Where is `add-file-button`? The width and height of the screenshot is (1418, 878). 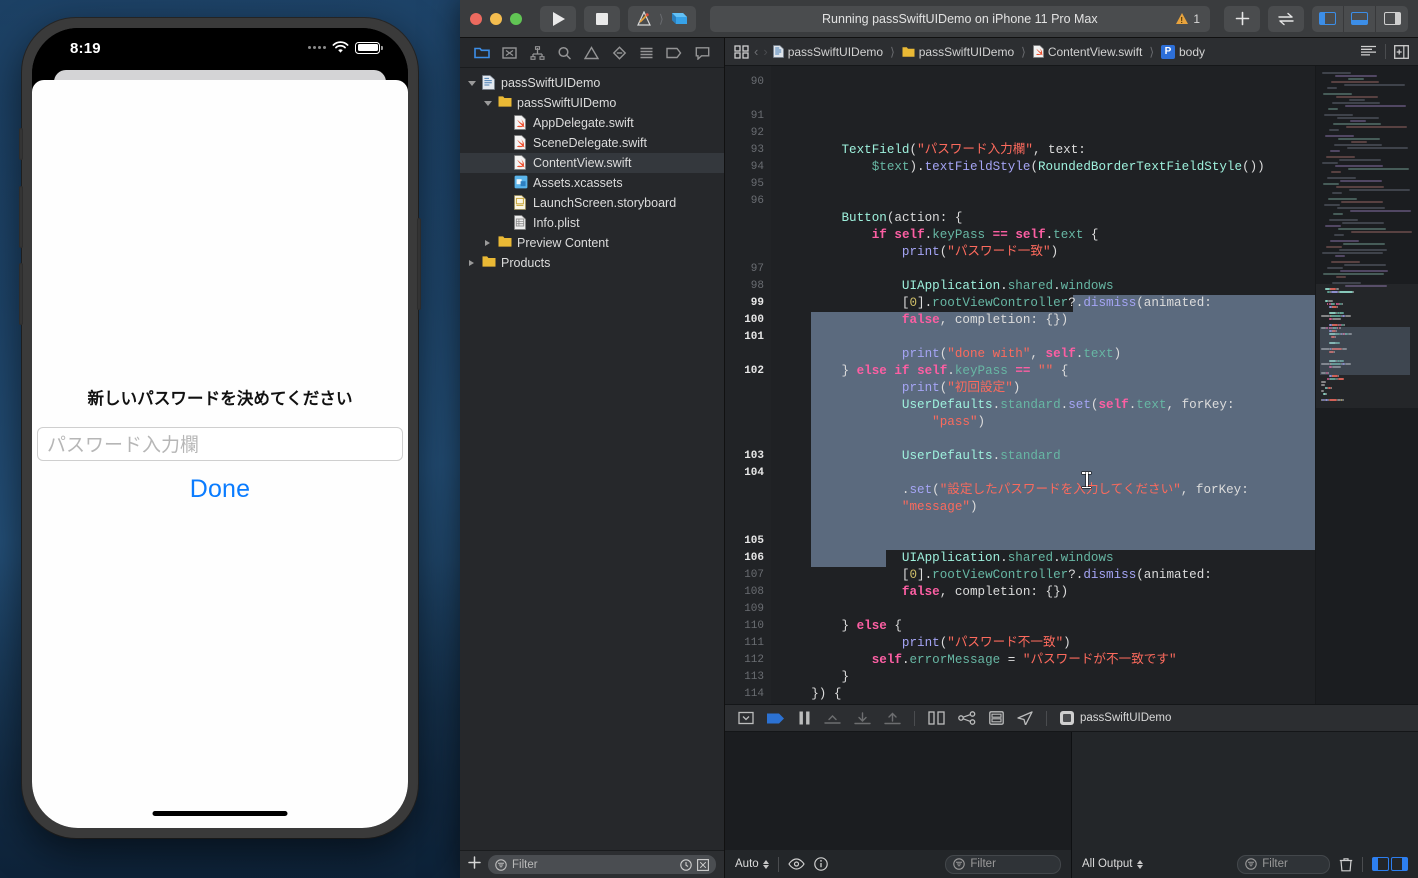
add-file-button is located at coordinates (474, 864).